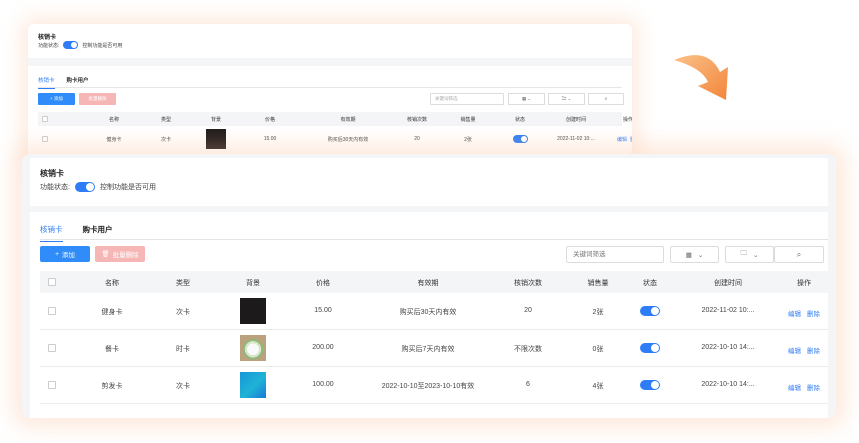 Image resolution: width=859 pixels, height=443 pixels. Describe the element at coordinates (598, 283) in the screenshot. I see `col-sales: 销售量` at that location.